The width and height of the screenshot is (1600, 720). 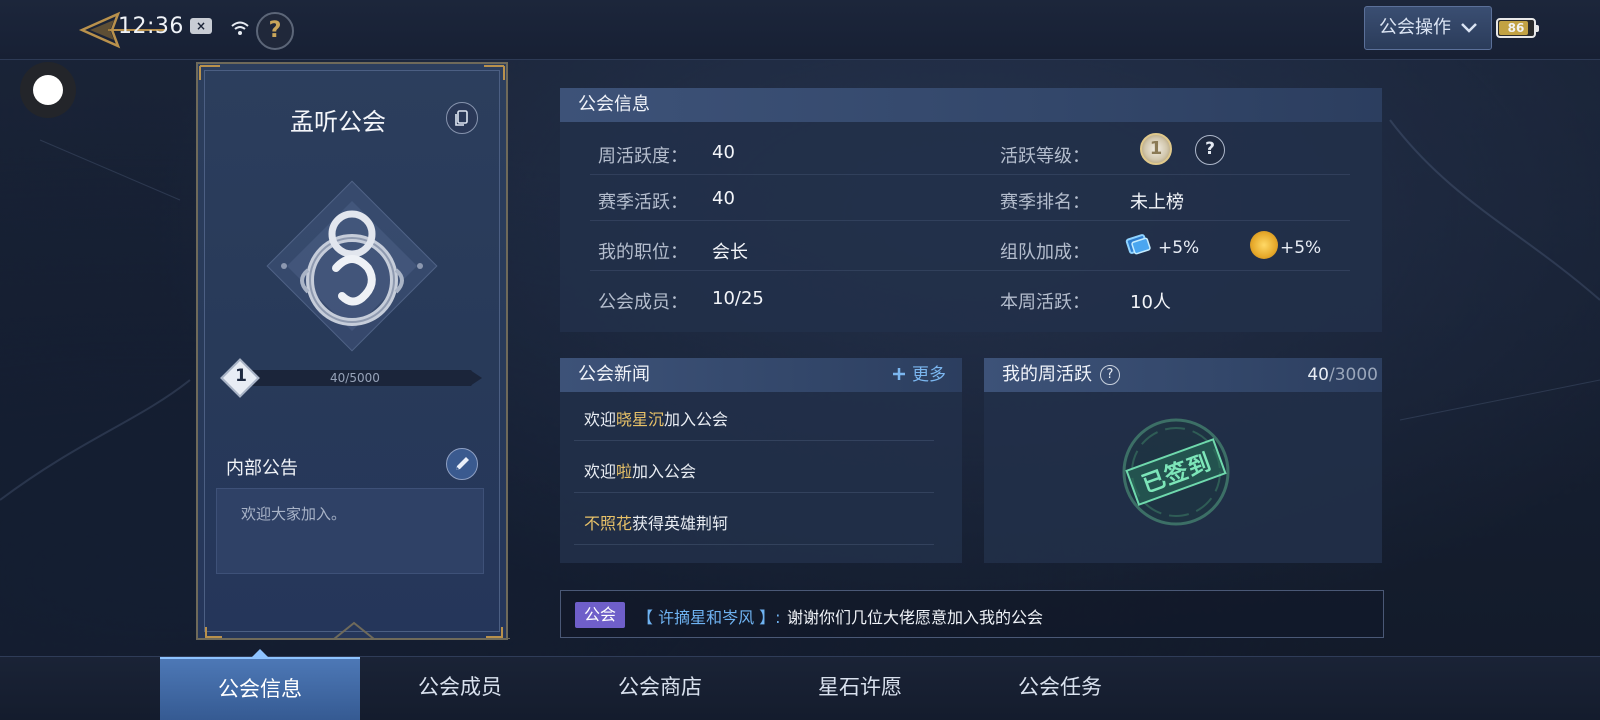 I want to click on weekly-activity-title: 我的周活跃, so click(x=1047, y=374).